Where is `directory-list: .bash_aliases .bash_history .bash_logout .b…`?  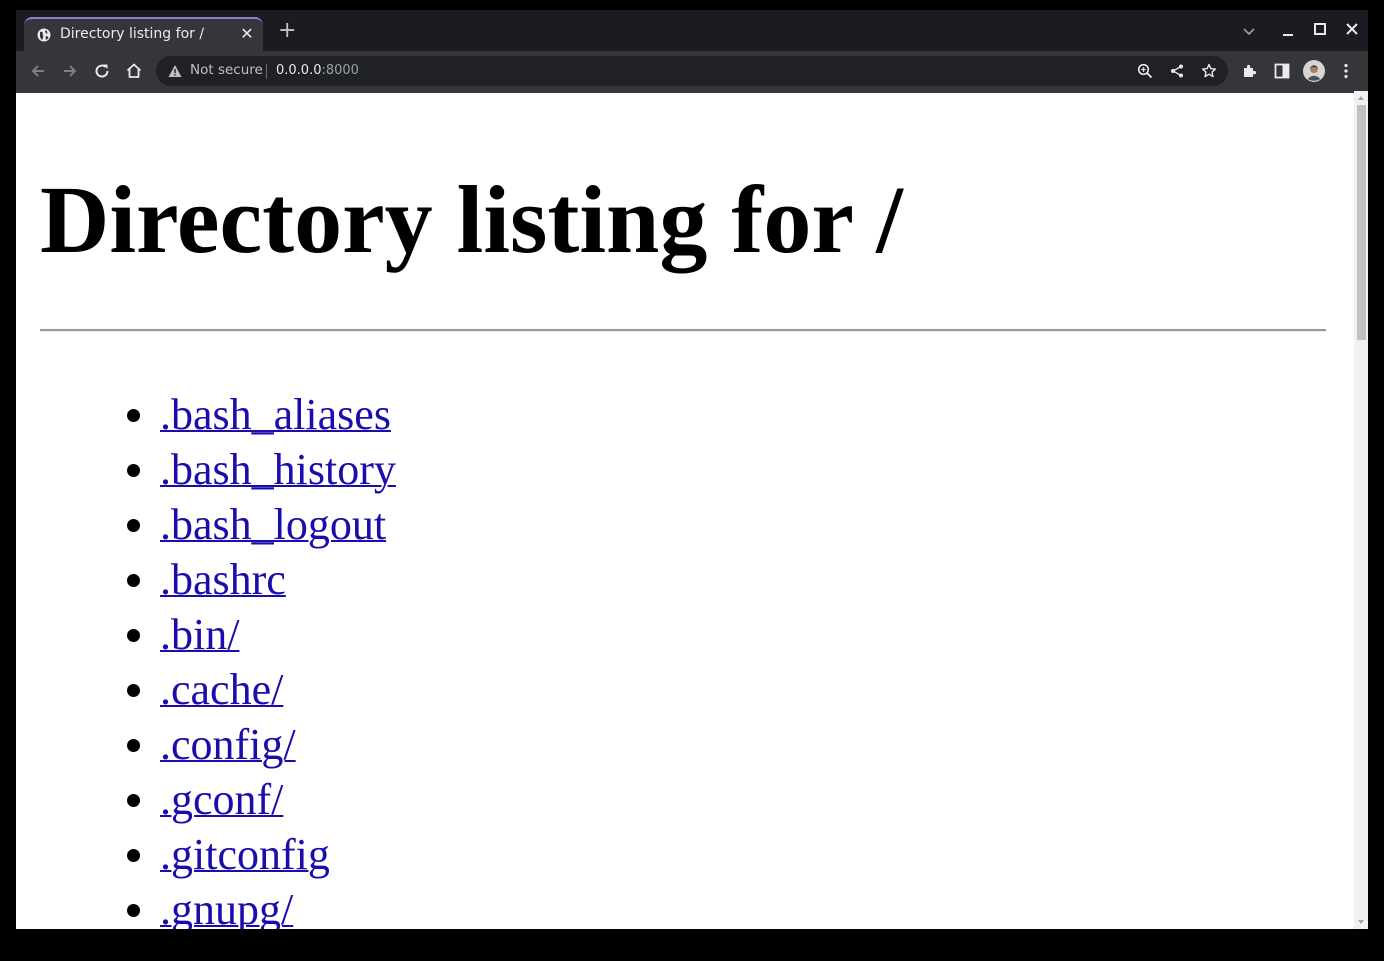 directory-list: .bash_aliases .bash_history .bash_logout .b… is located at coordinates (218, 658).